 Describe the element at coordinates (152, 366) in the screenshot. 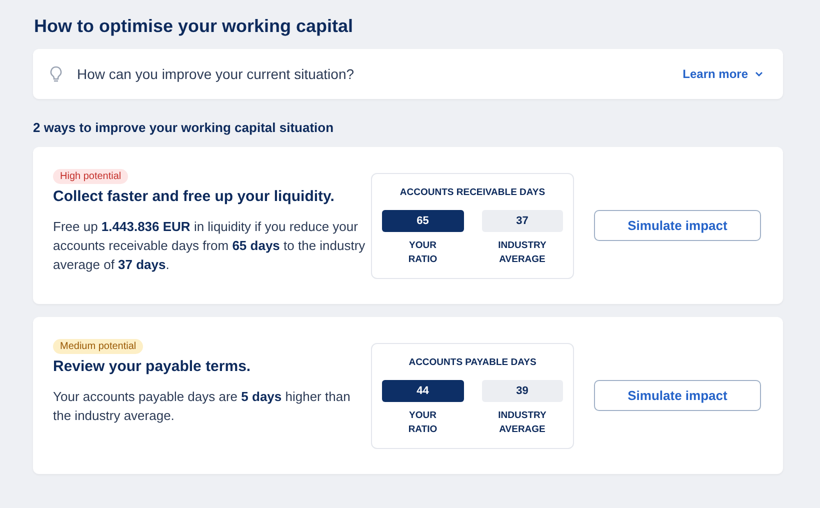

I see `card-heading: Review your payable terms.` at that location.